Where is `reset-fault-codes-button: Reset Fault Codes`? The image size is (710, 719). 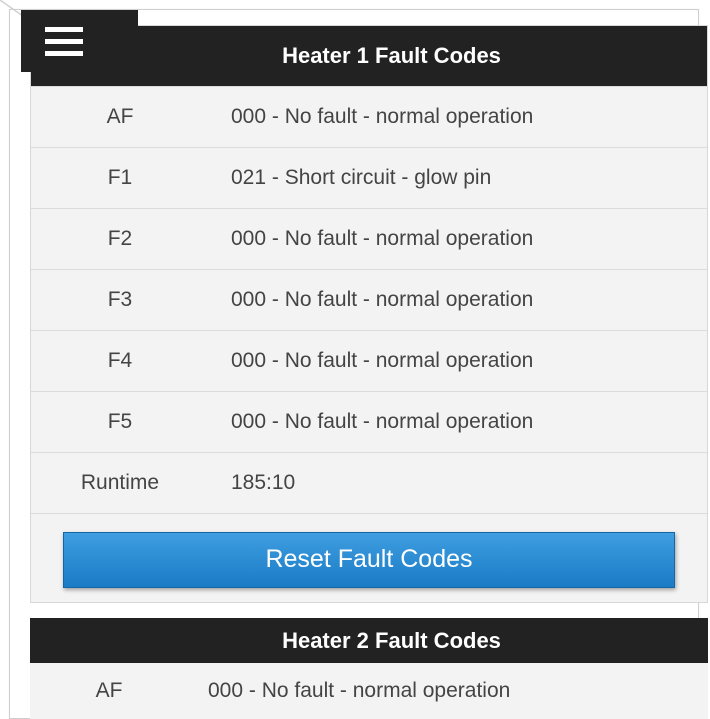 reset-fault-codes-button: Reset Fault Codes is located at coordinates (369, 559).